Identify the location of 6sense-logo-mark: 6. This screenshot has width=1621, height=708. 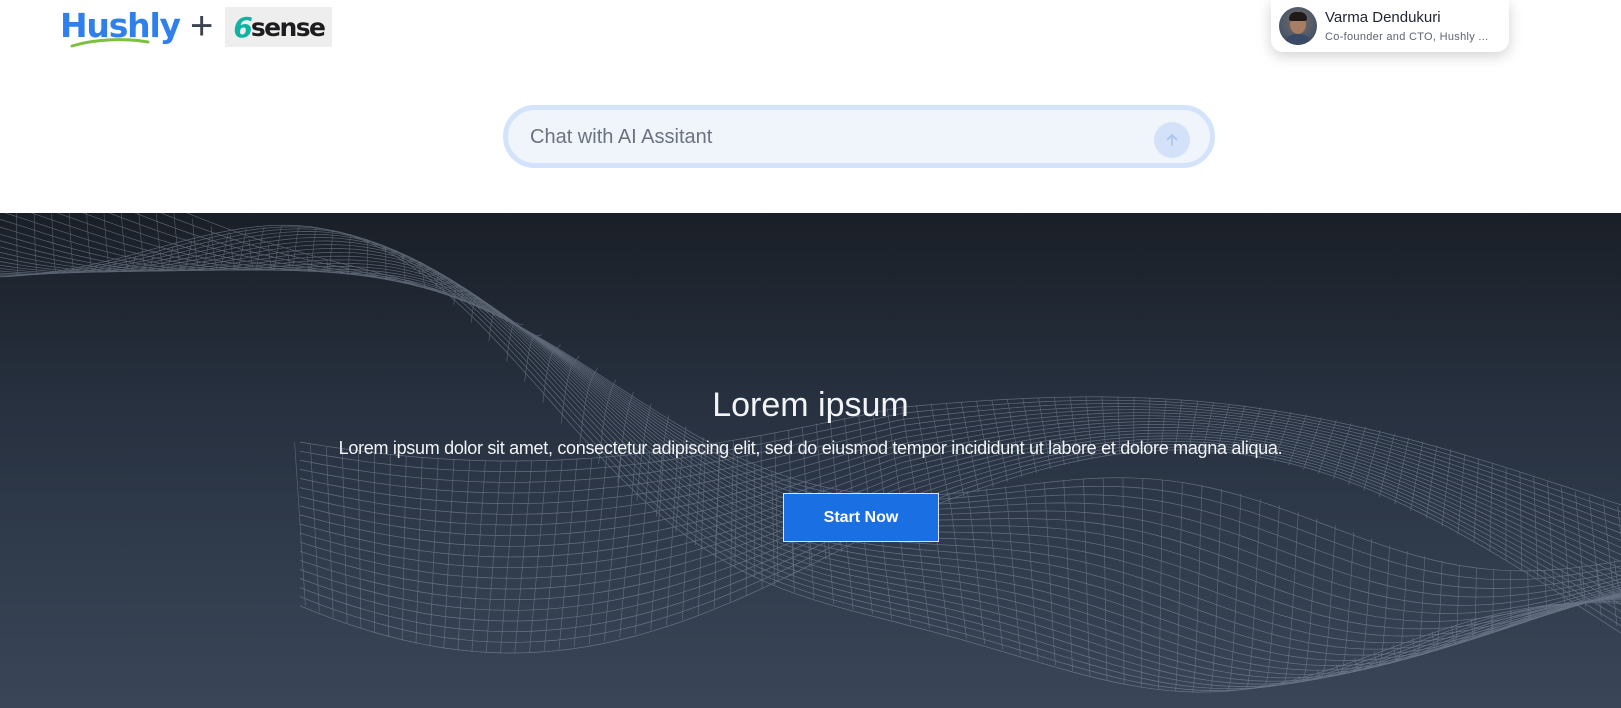
(243, 27).